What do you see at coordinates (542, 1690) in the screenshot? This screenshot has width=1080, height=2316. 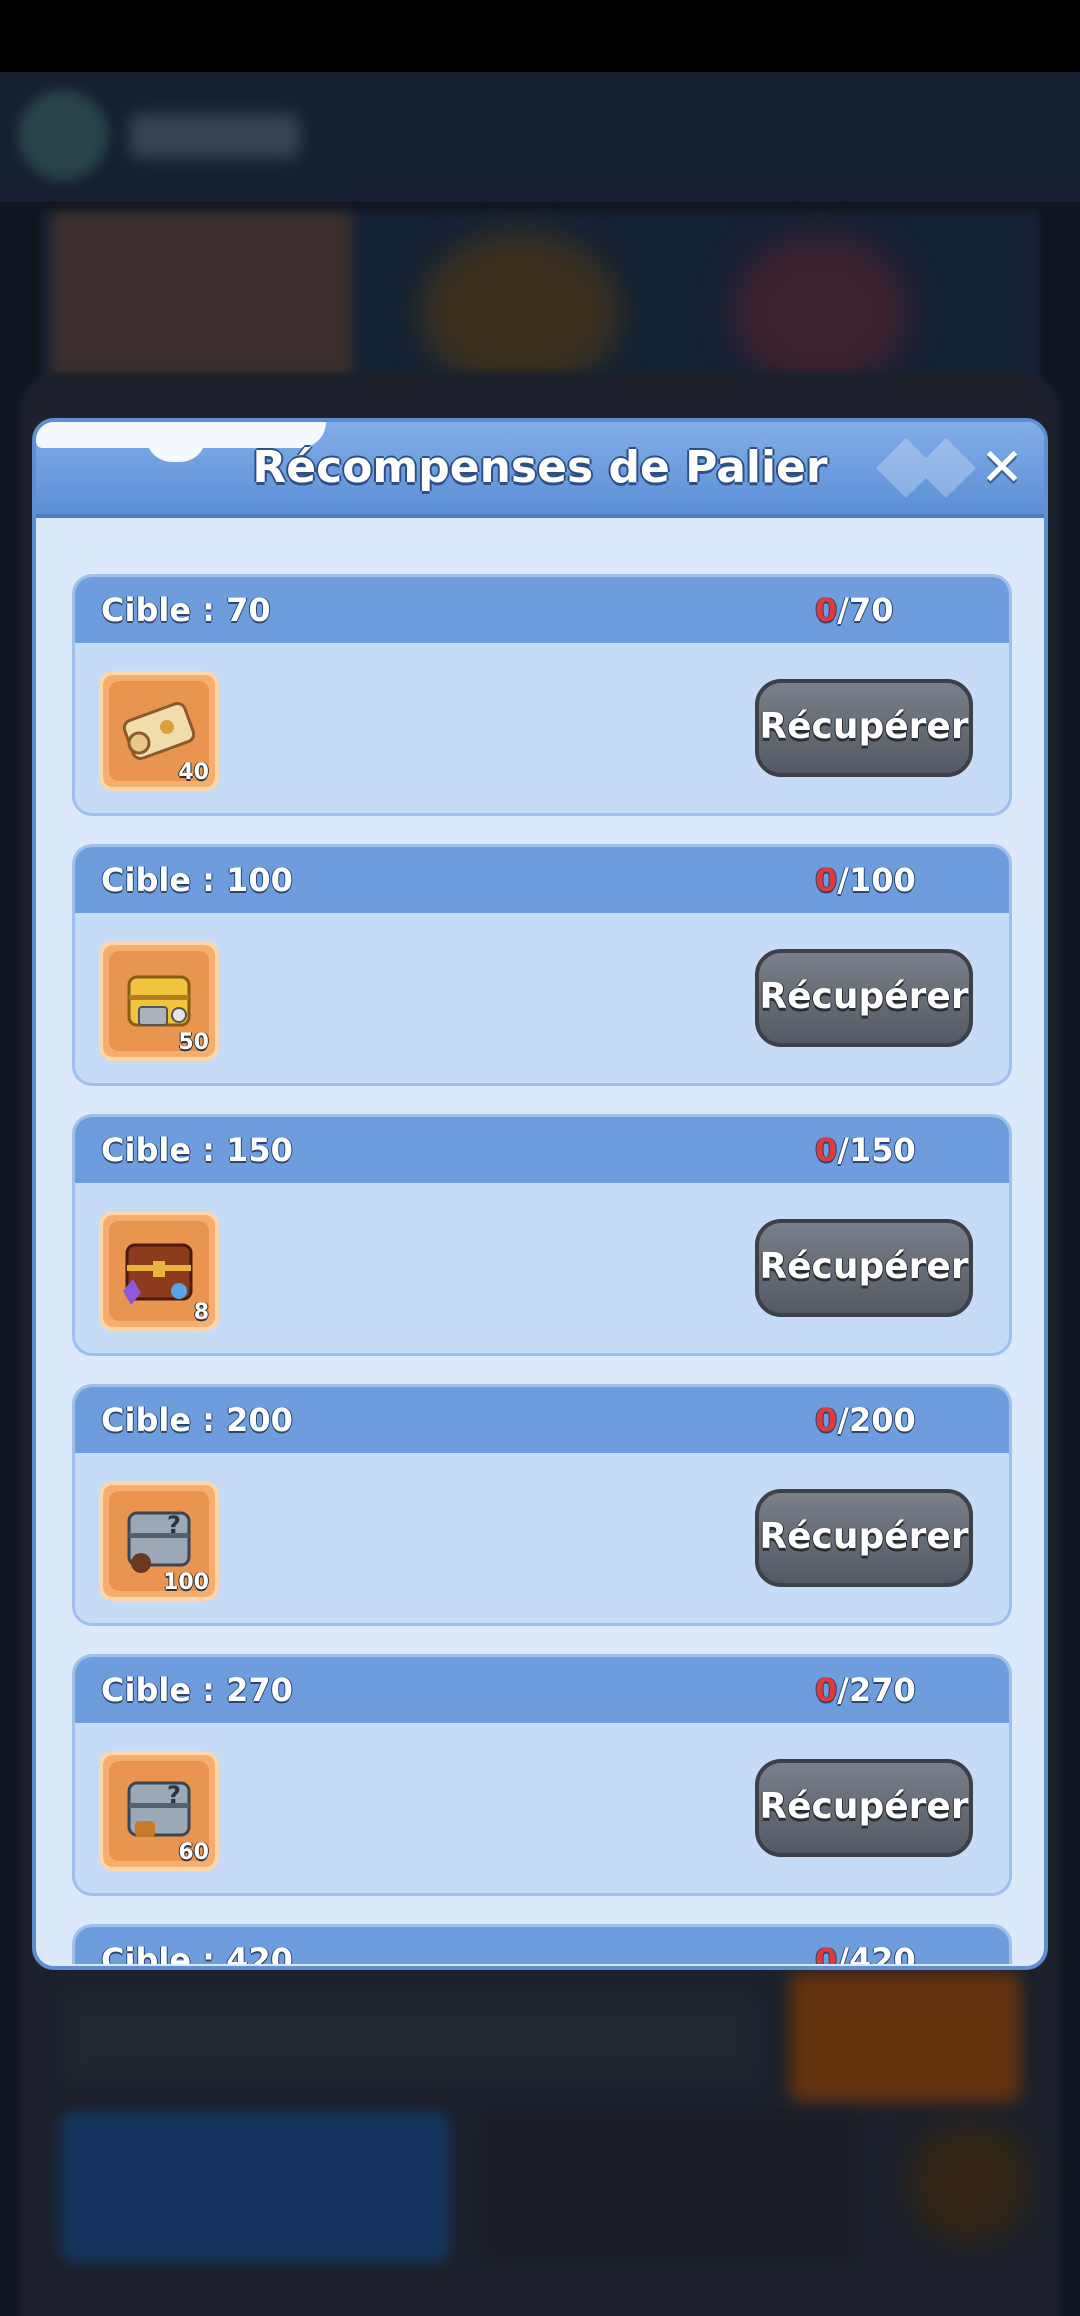 I see `tier-header: Cible : 270 0/270` at bounding box center [542, 1690].